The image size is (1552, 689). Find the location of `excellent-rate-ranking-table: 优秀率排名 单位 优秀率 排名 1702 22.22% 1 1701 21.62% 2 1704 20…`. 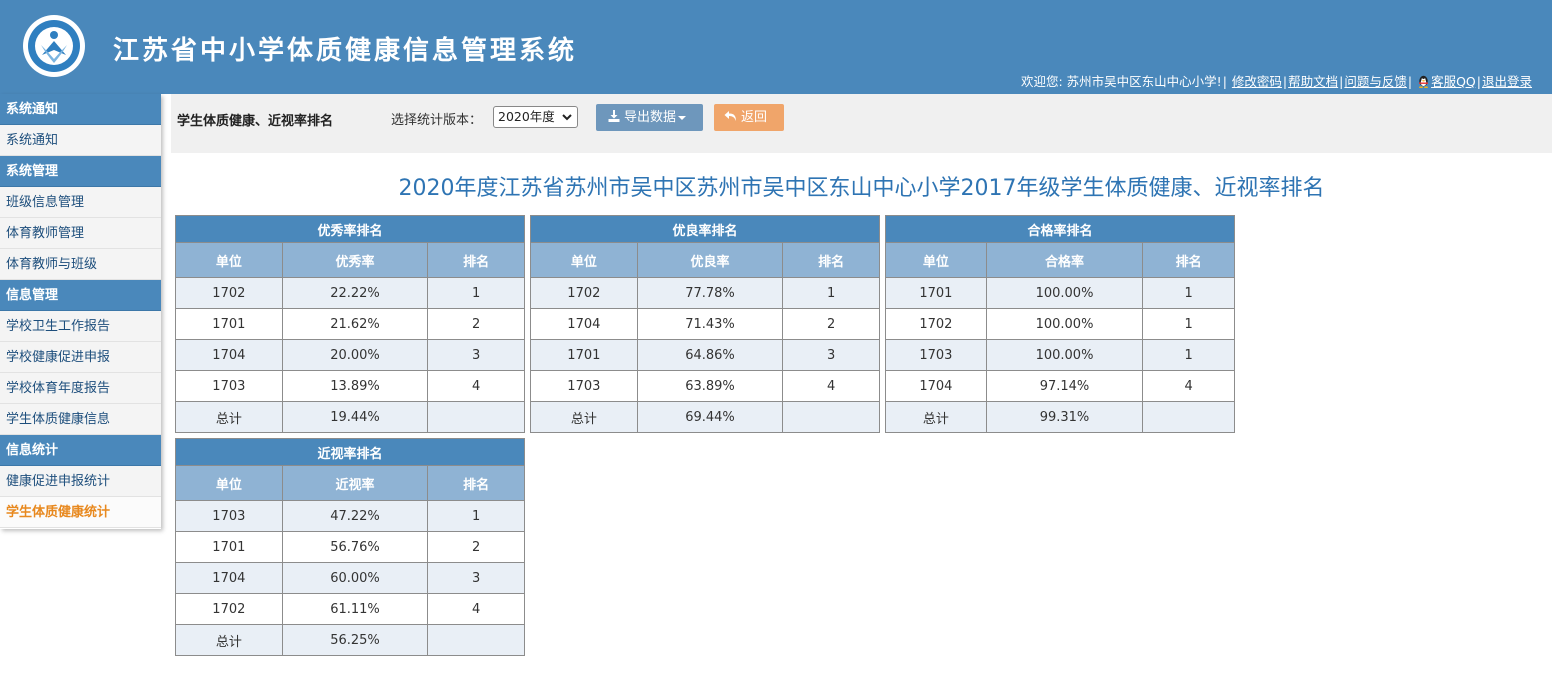

excellent-rate-ranking-table: 优秀率排名 单位 优秀率 排名 1702 22.22% 1 1701 21.62% 2 1704 20… is located at coordinates (350, 324).